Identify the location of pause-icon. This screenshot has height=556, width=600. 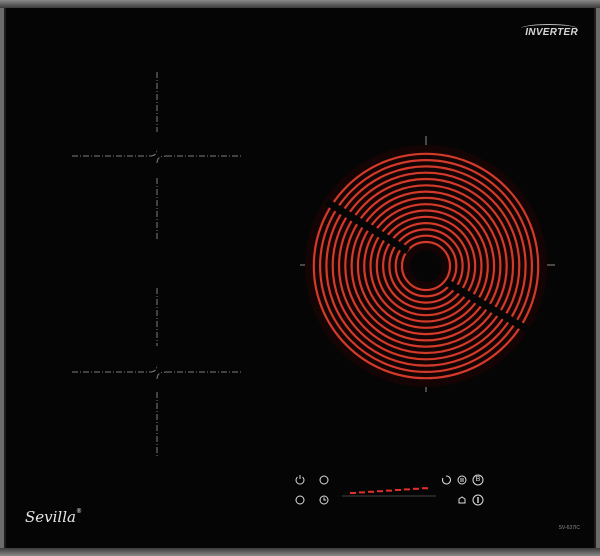
(462, 480).